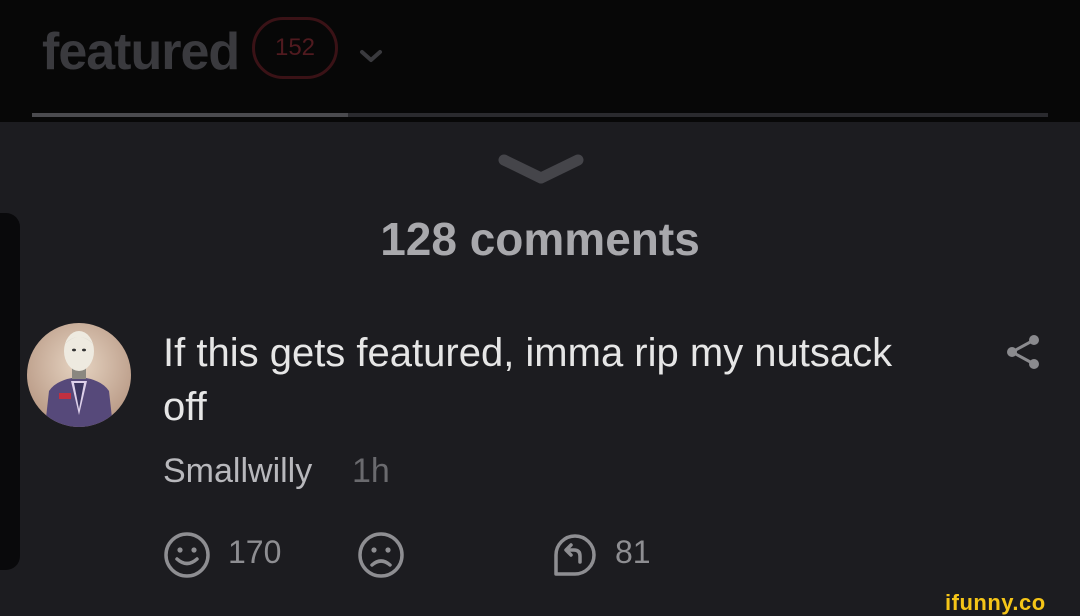  Describe the element at coordinates (371, 471) in the screenshot. I see `comment-time: 1h` at that location.